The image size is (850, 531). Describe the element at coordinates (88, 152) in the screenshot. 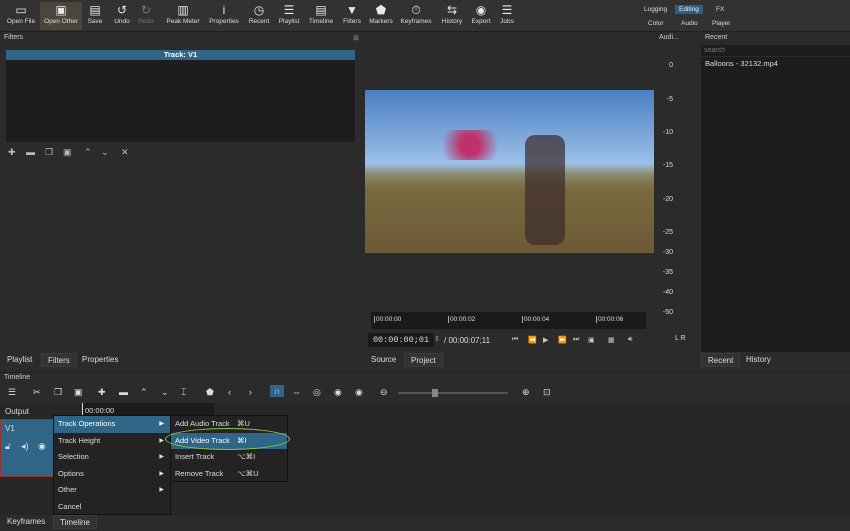

I see `move-up-icon: ⌃` at that location.